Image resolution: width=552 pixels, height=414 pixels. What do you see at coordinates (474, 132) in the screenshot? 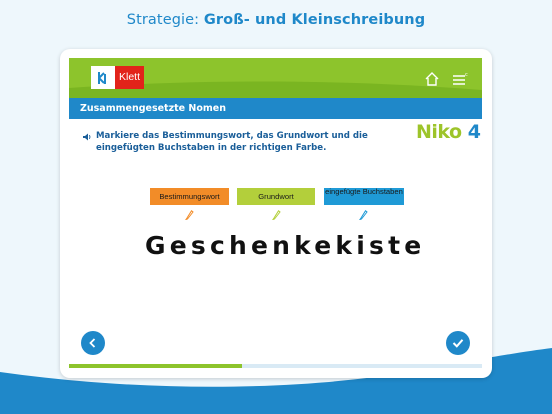
I see `brand-number: 4` at bounding box center [474, 132].